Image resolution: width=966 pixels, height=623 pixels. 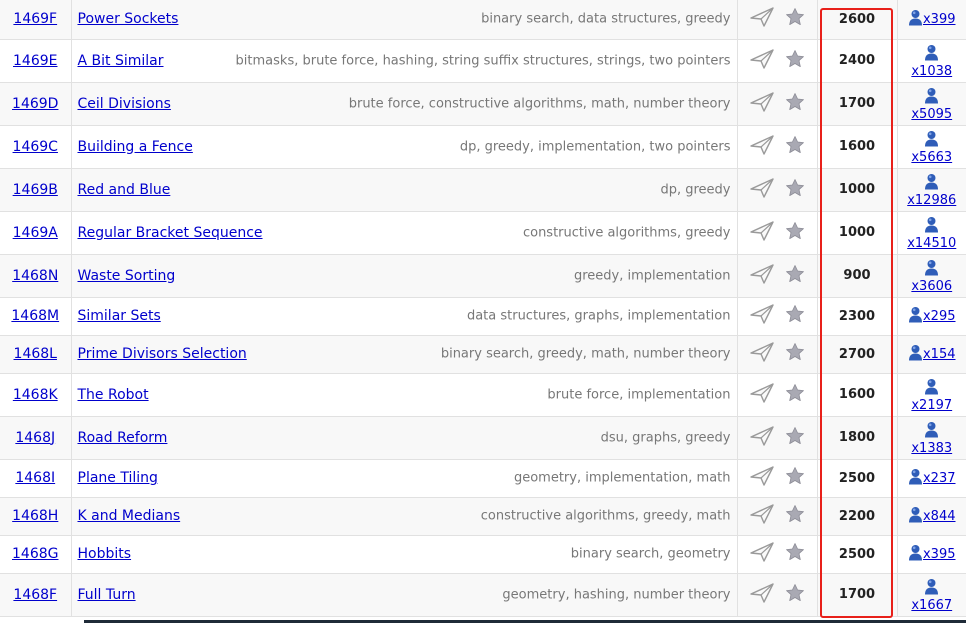 I want to click on problem-tag: strings, so click(x=619, y=60).